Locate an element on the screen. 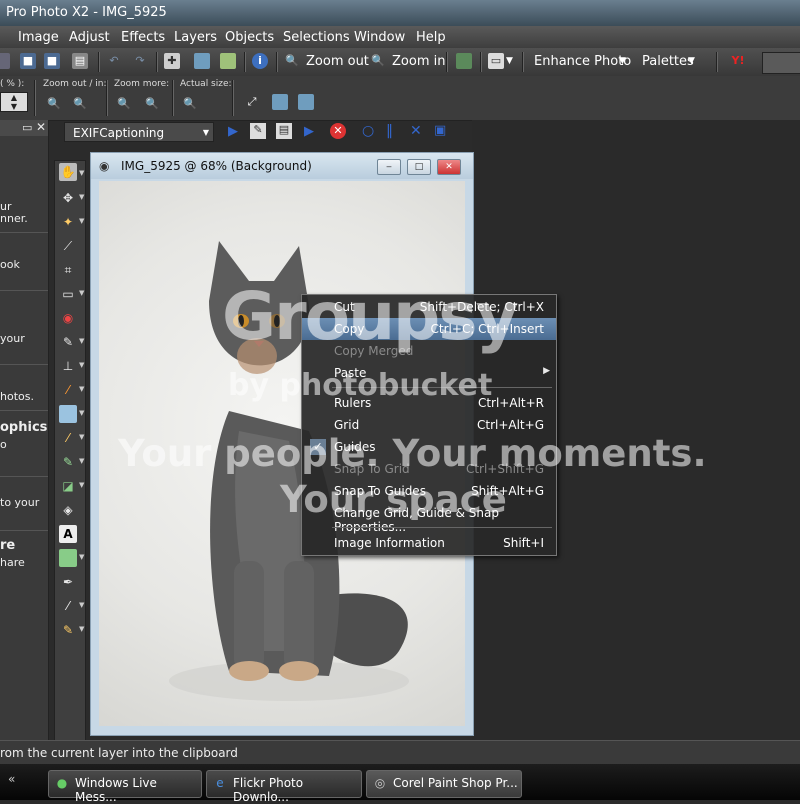  maximize-button: □ is located at coordinates (419, 167).